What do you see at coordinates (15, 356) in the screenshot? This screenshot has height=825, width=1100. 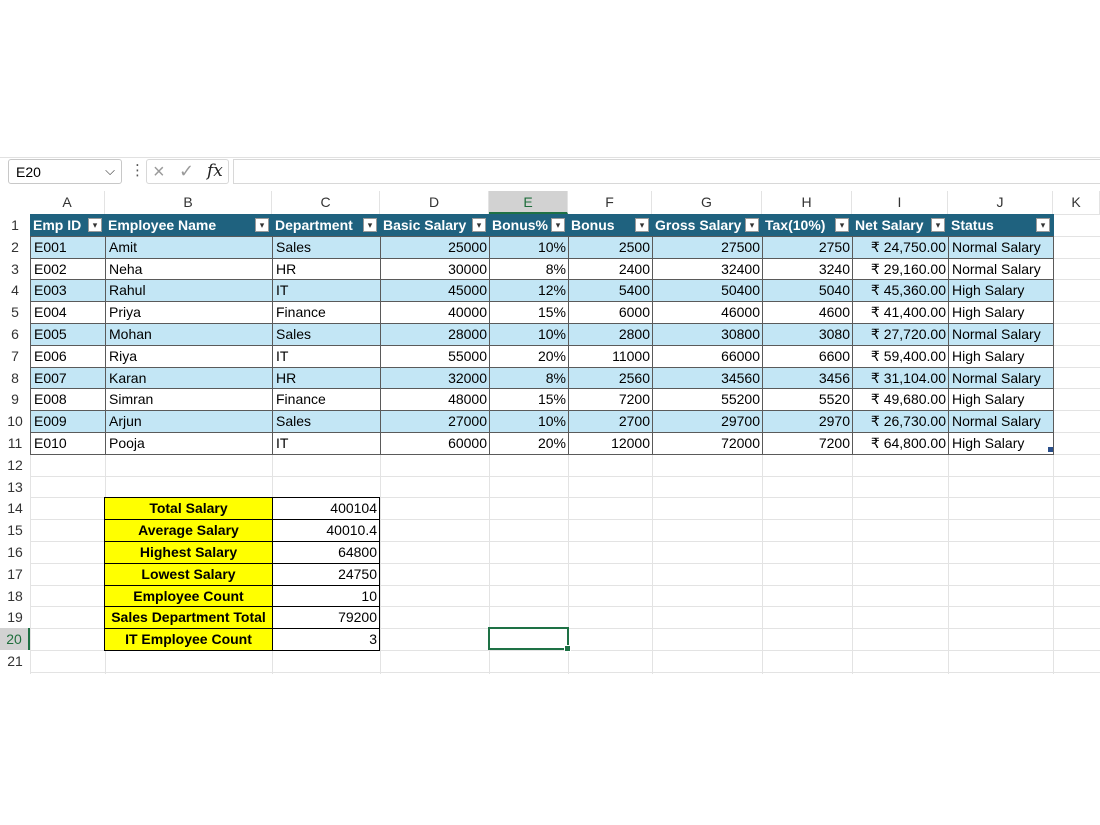 I see `row-header-7: 7` at bounding box center [15, 356].